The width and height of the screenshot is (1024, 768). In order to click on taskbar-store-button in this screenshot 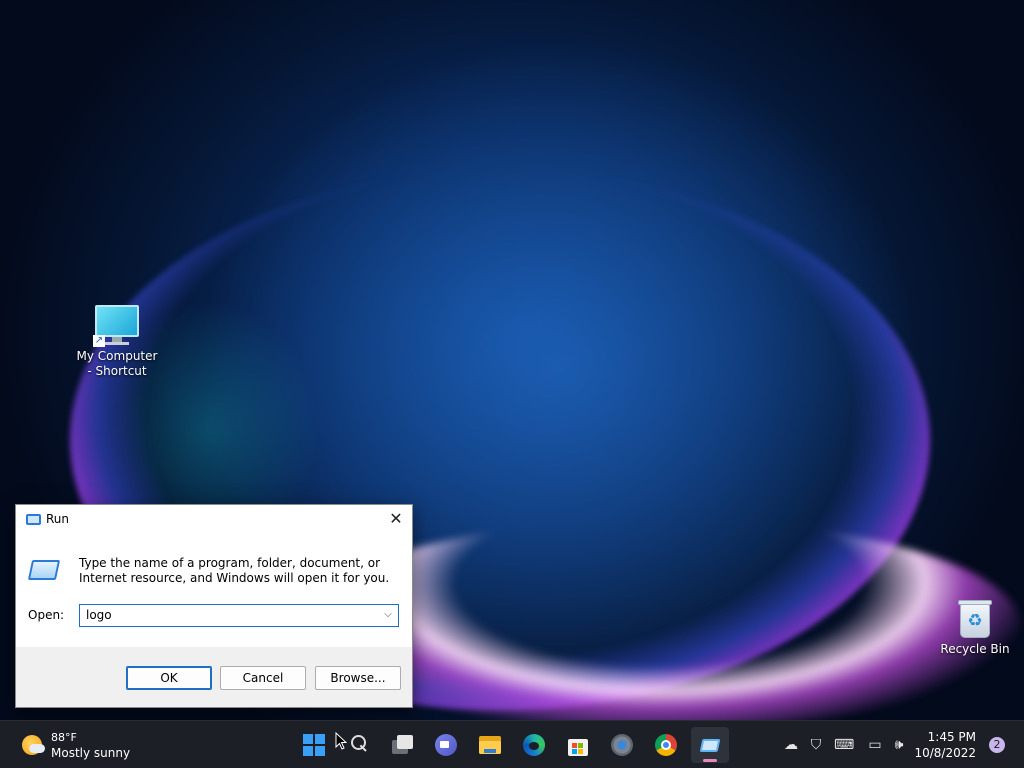, I will do `click(578, 745)`.